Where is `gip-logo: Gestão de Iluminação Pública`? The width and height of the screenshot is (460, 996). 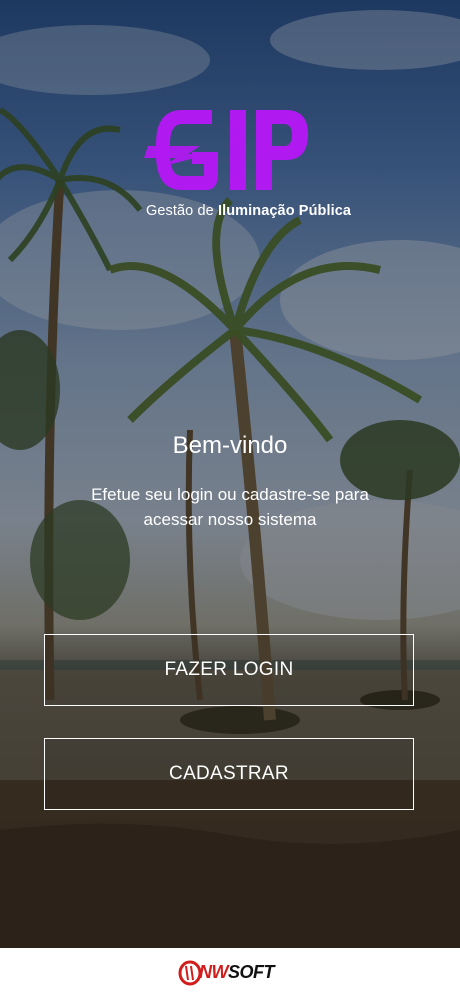 gip-logo: Gestão de Iluminação Pública is located at coordinates (245, 164).